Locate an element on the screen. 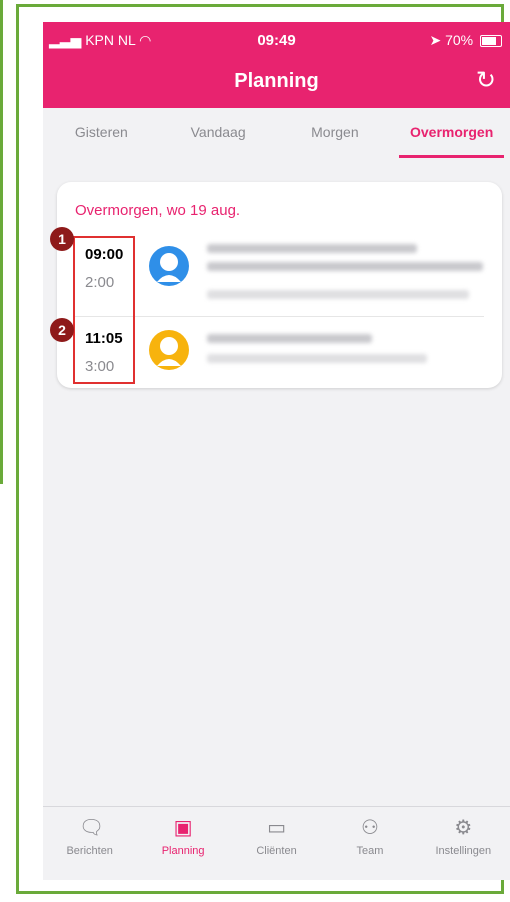 The width and height of the screenshot is (510, 902). nav-berichten: 🗨 Berichten is located at coordinates (89, 843).